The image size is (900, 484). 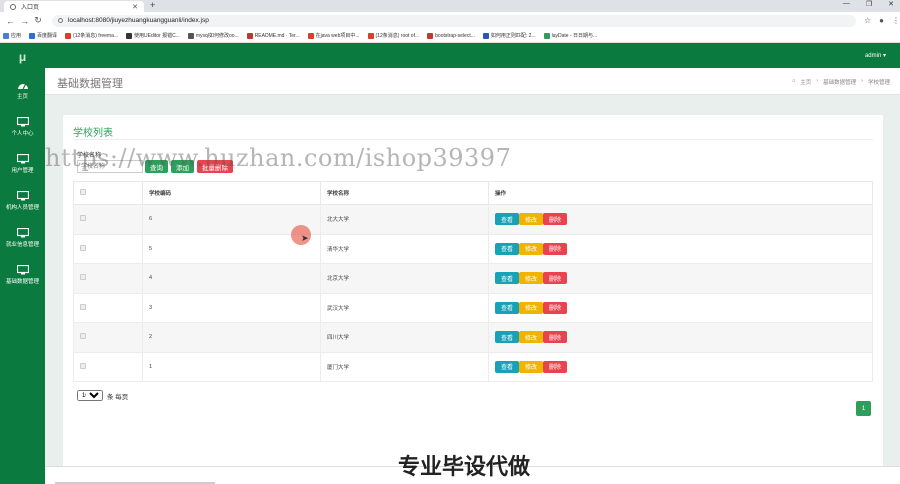 I want to click on sidebar-item-label: 主页, so click(x=22, y=96).